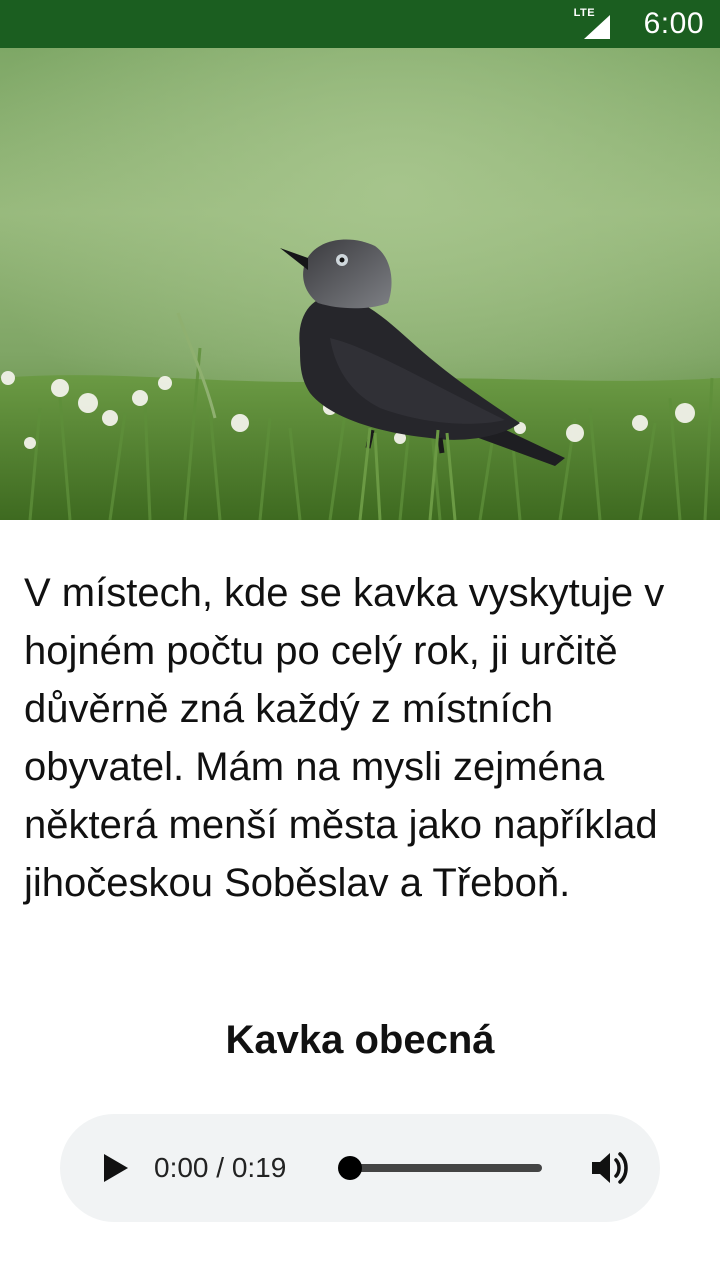  What do you see at coordinates (673, 23) in the screenshot?
I see `clock: 6:00` at bounding box center [673, 23].